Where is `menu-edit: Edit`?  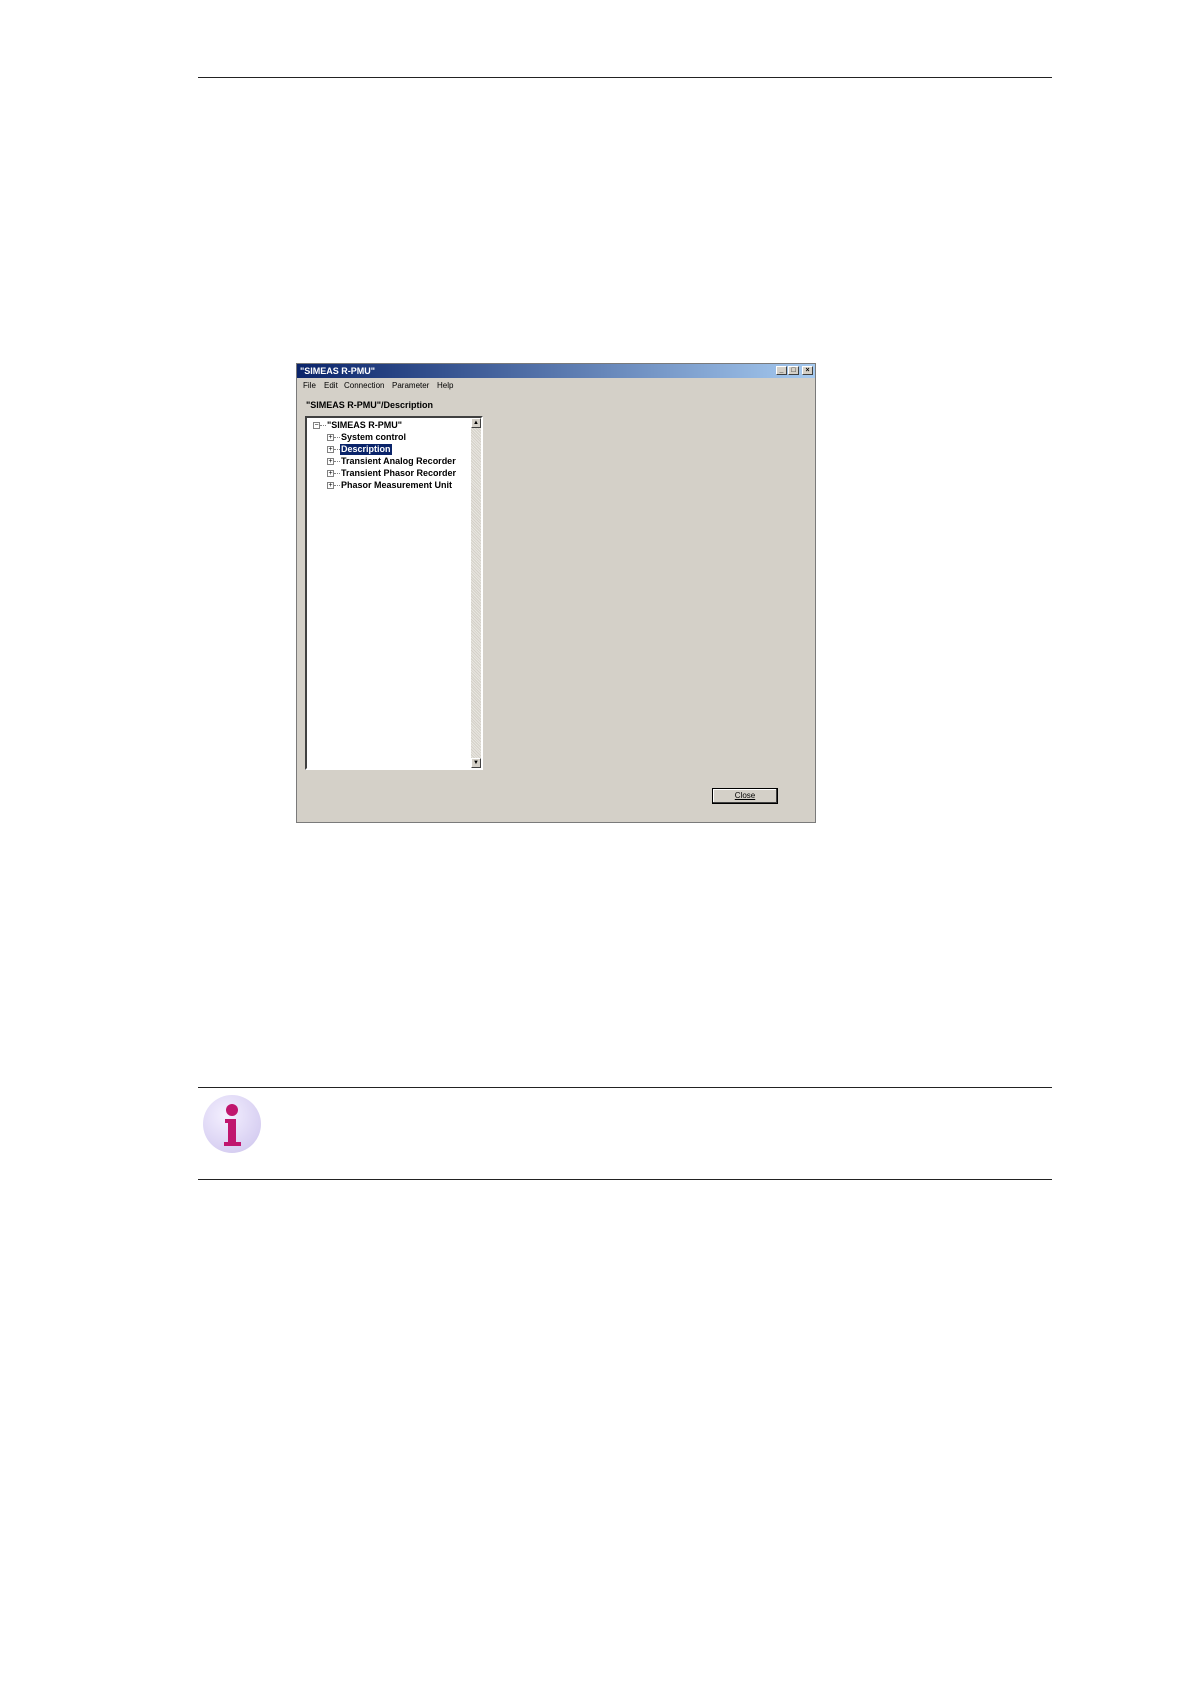
menu-edit: Edit is located at coordinates (331, 386).